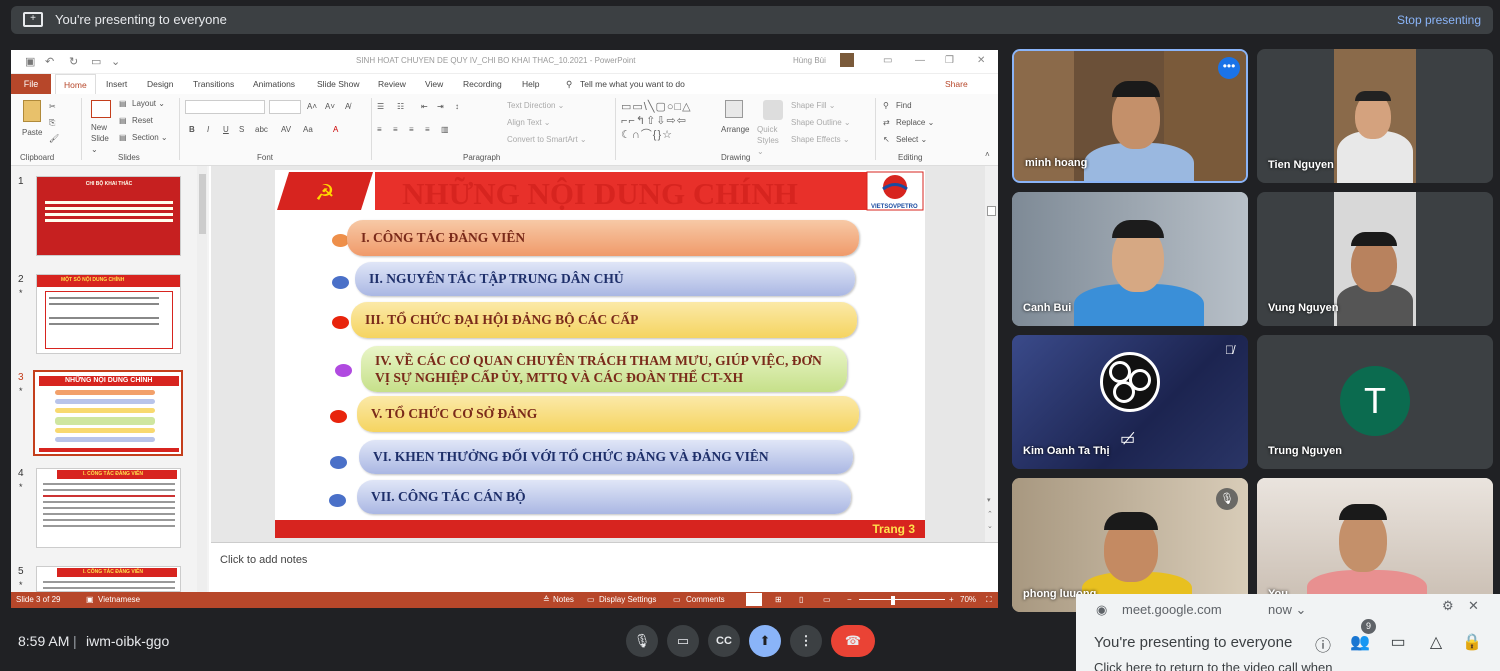 This screenshot has width=1500, height=671. What do you see at coordinates (765, 641) in the screenshot?
I see `present-button: ⬆` at bounding box center [765, 641].